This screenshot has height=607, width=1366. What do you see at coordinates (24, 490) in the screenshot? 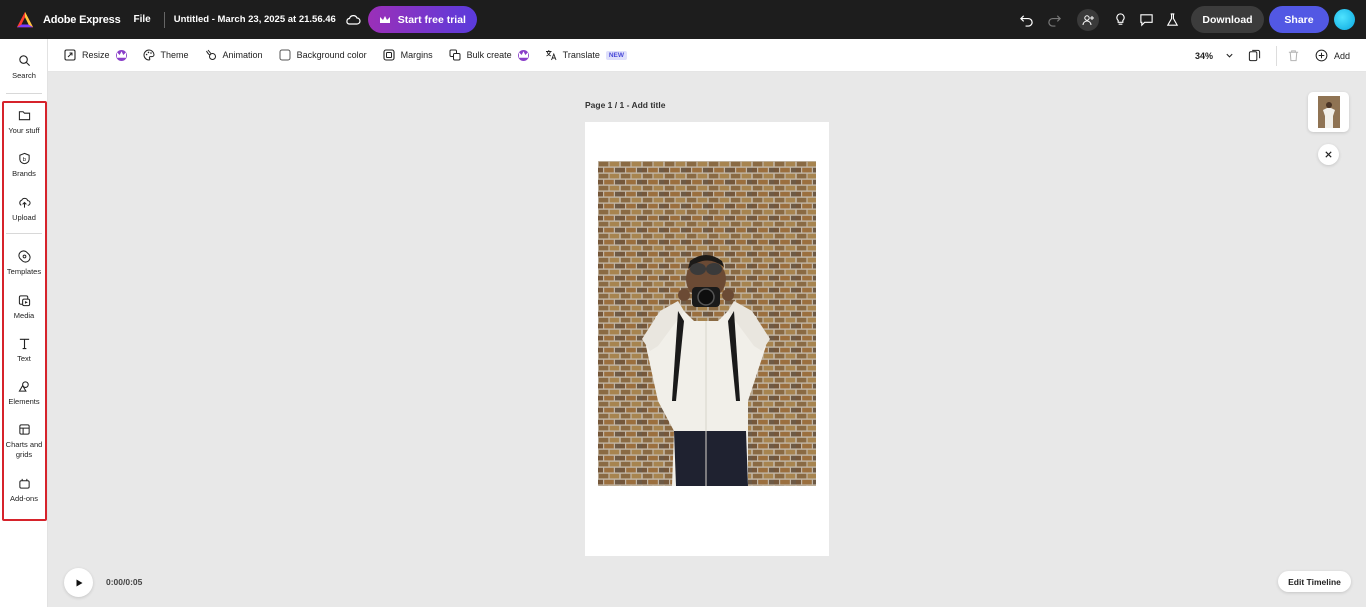
I see `sidebar-item-add-ons: Add-ons` at bounding box center [24, 490].